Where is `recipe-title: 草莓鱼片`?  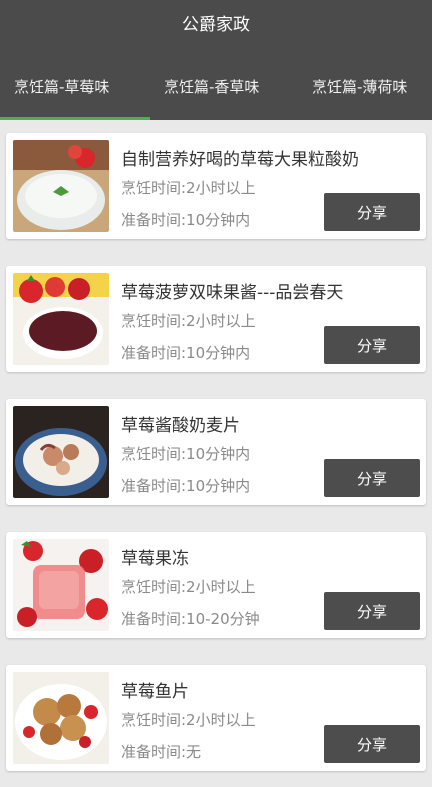 recipe-title: 草莓鱼片 is located at coordinates (155, 692).